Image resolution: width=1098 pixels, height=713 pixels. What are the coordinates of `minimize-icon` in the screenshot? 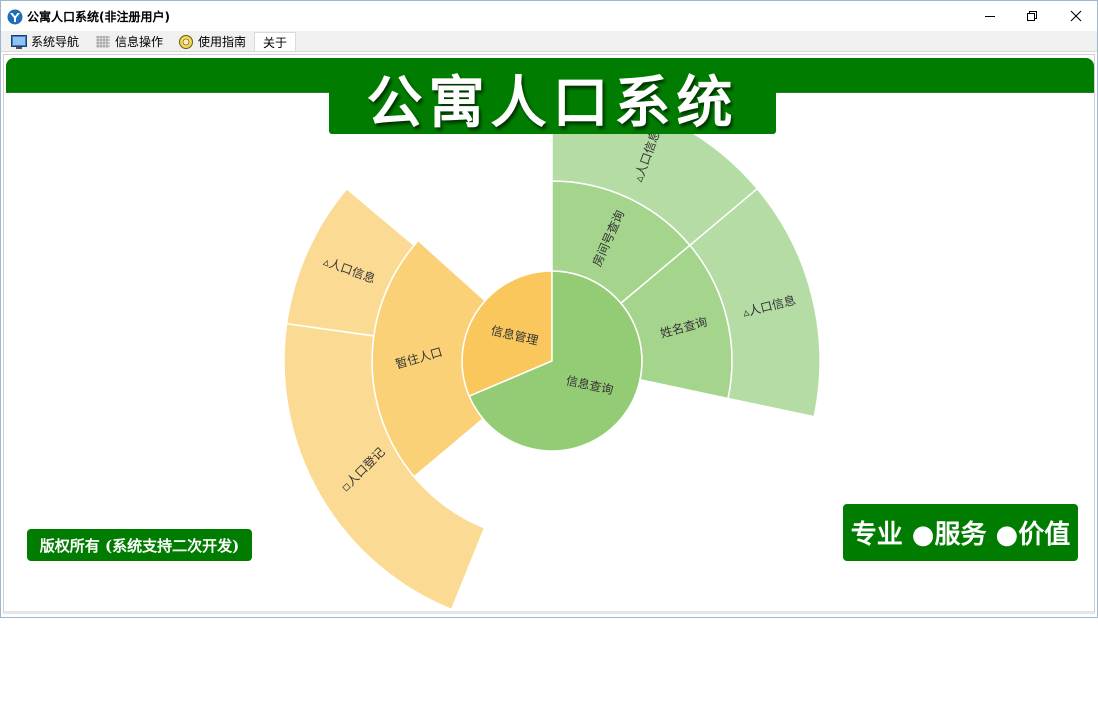 It's located at (990, 16).